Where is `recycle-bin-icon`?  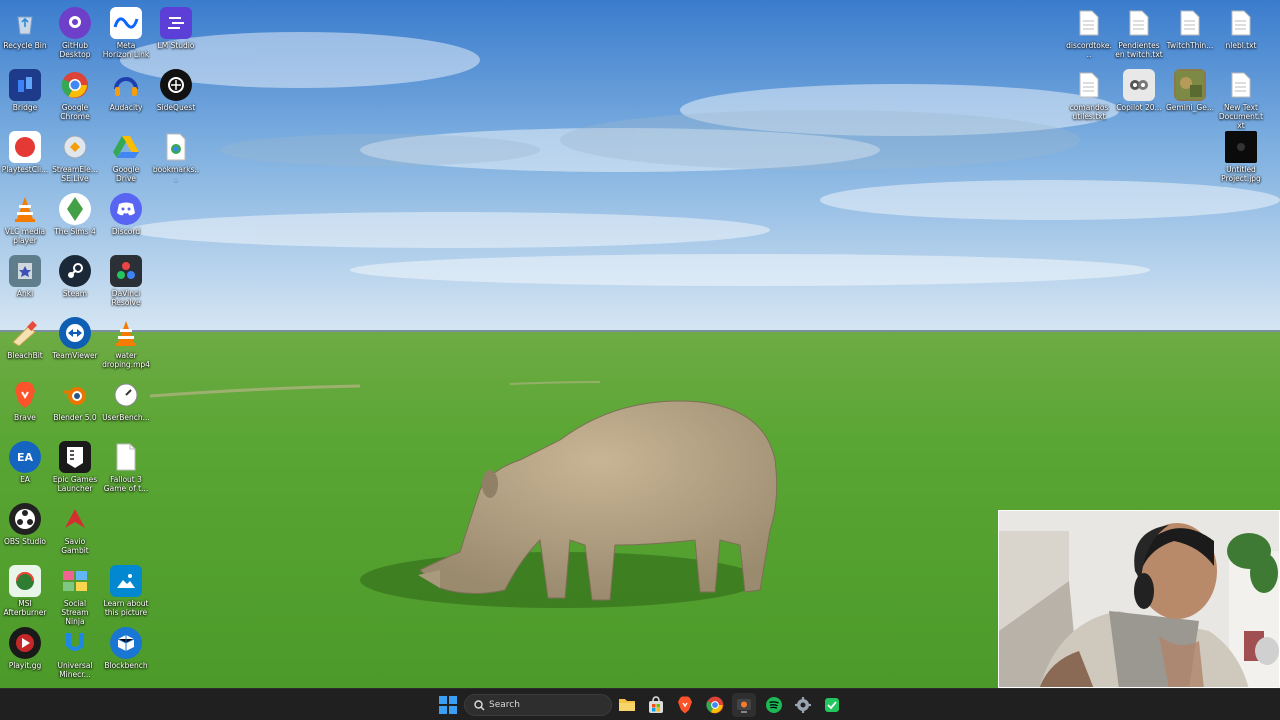 recycle-bin-icon is located at coordinates (25, 23).